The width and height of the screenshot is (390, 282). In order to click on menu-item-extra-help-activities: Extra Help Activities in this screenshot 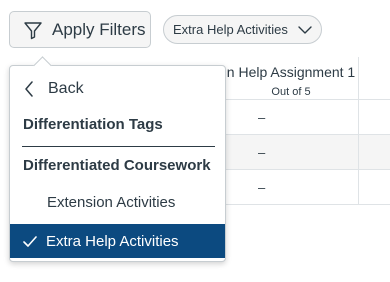, I will do `click(117, 241)`.